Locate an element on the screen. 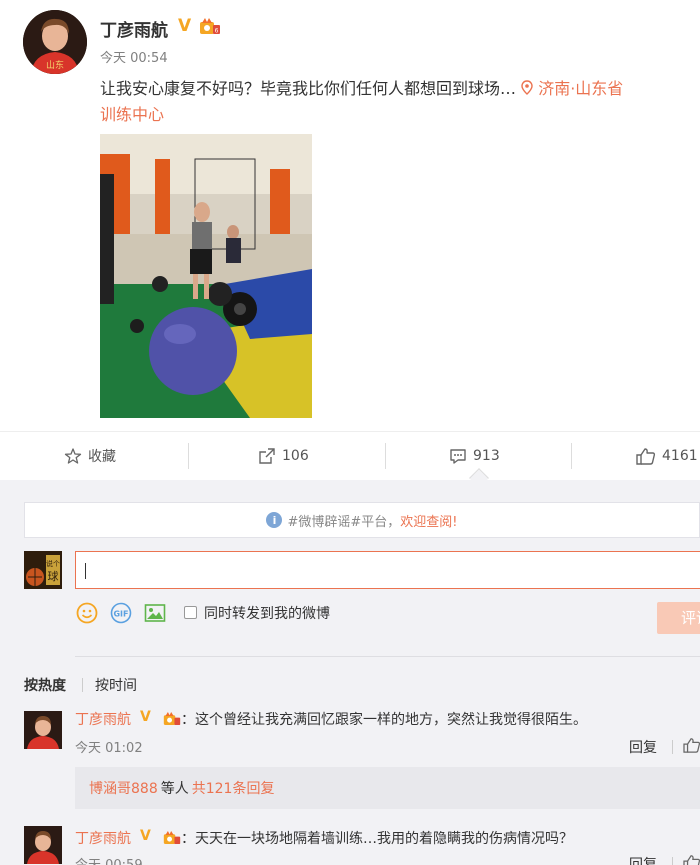 Image resolution: width=700 pixels, height=865 pixels. notice-text: #微博辟谣#平台， is located at coordinates (344, 522).